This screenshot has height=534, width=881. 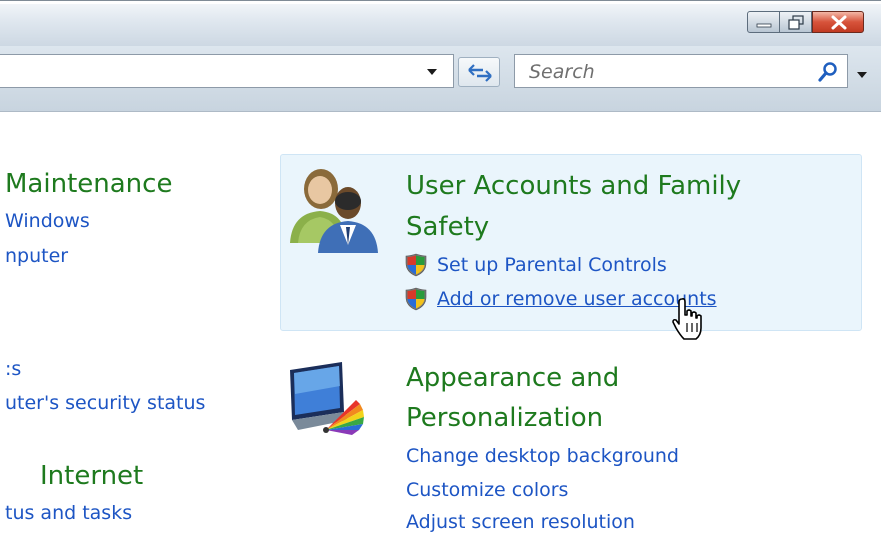 I want to click on hand-pointer-cursor-icon, so click(x=687, y=319).